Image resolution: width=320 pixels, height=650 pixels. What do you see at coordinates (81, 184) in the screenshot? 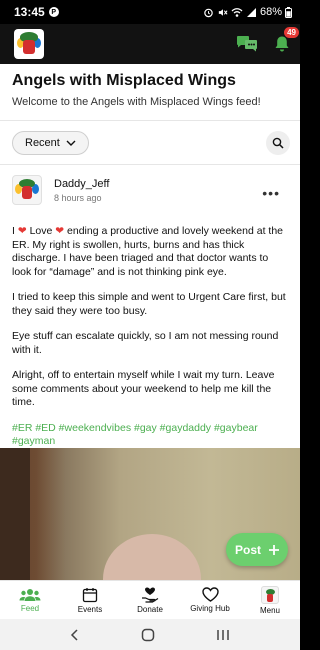
I see `post-author: Daddy_Jeff` at bounding box center [81, 184].